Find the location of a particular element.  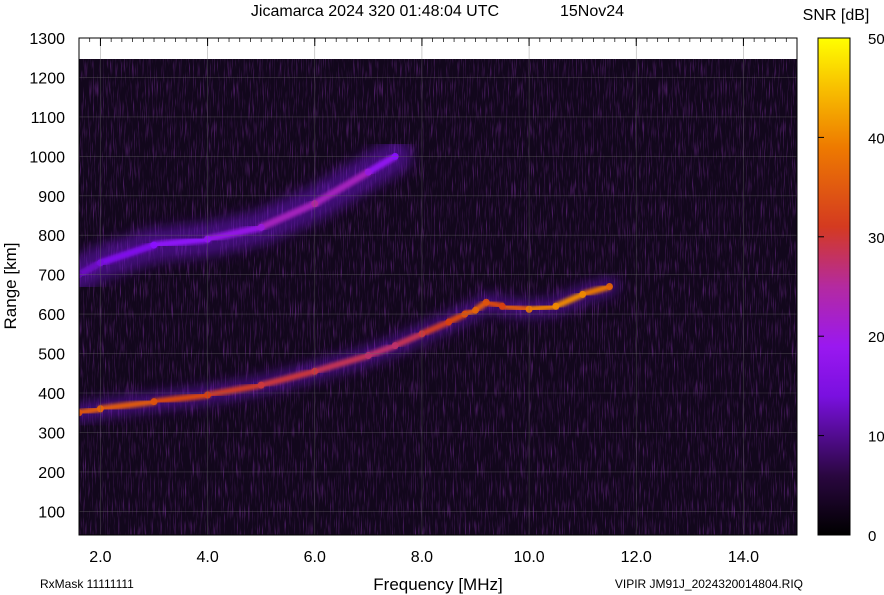

y-tick-label: 1000 is located at coordinates (47, 157).